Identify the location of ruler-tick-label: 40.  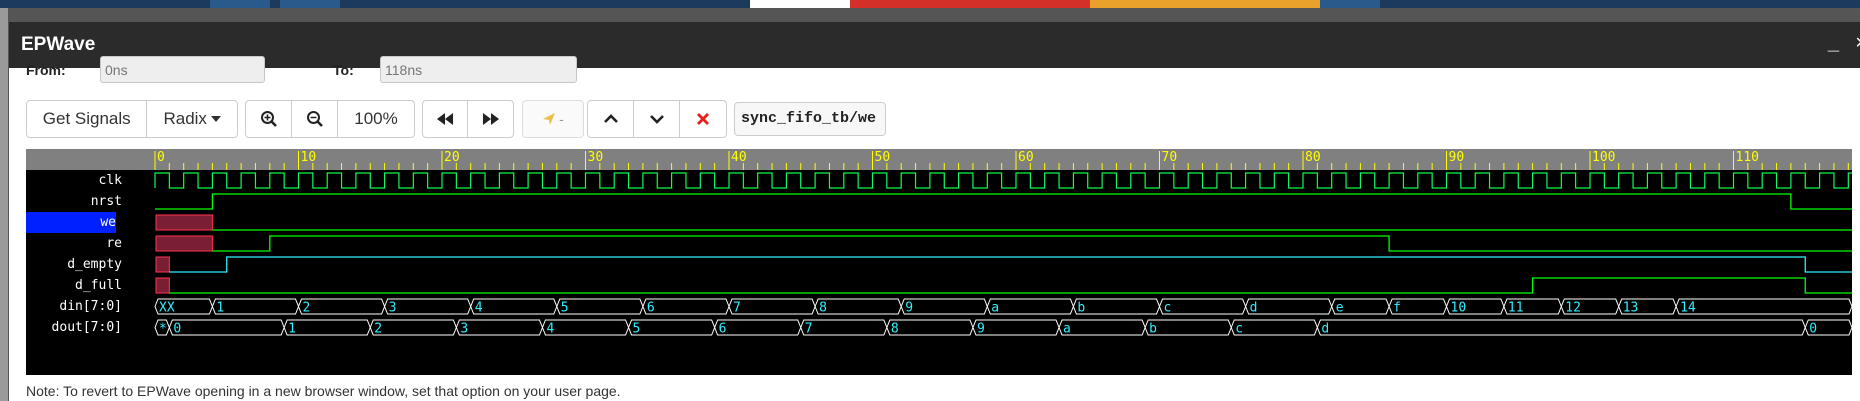
(739, 157).